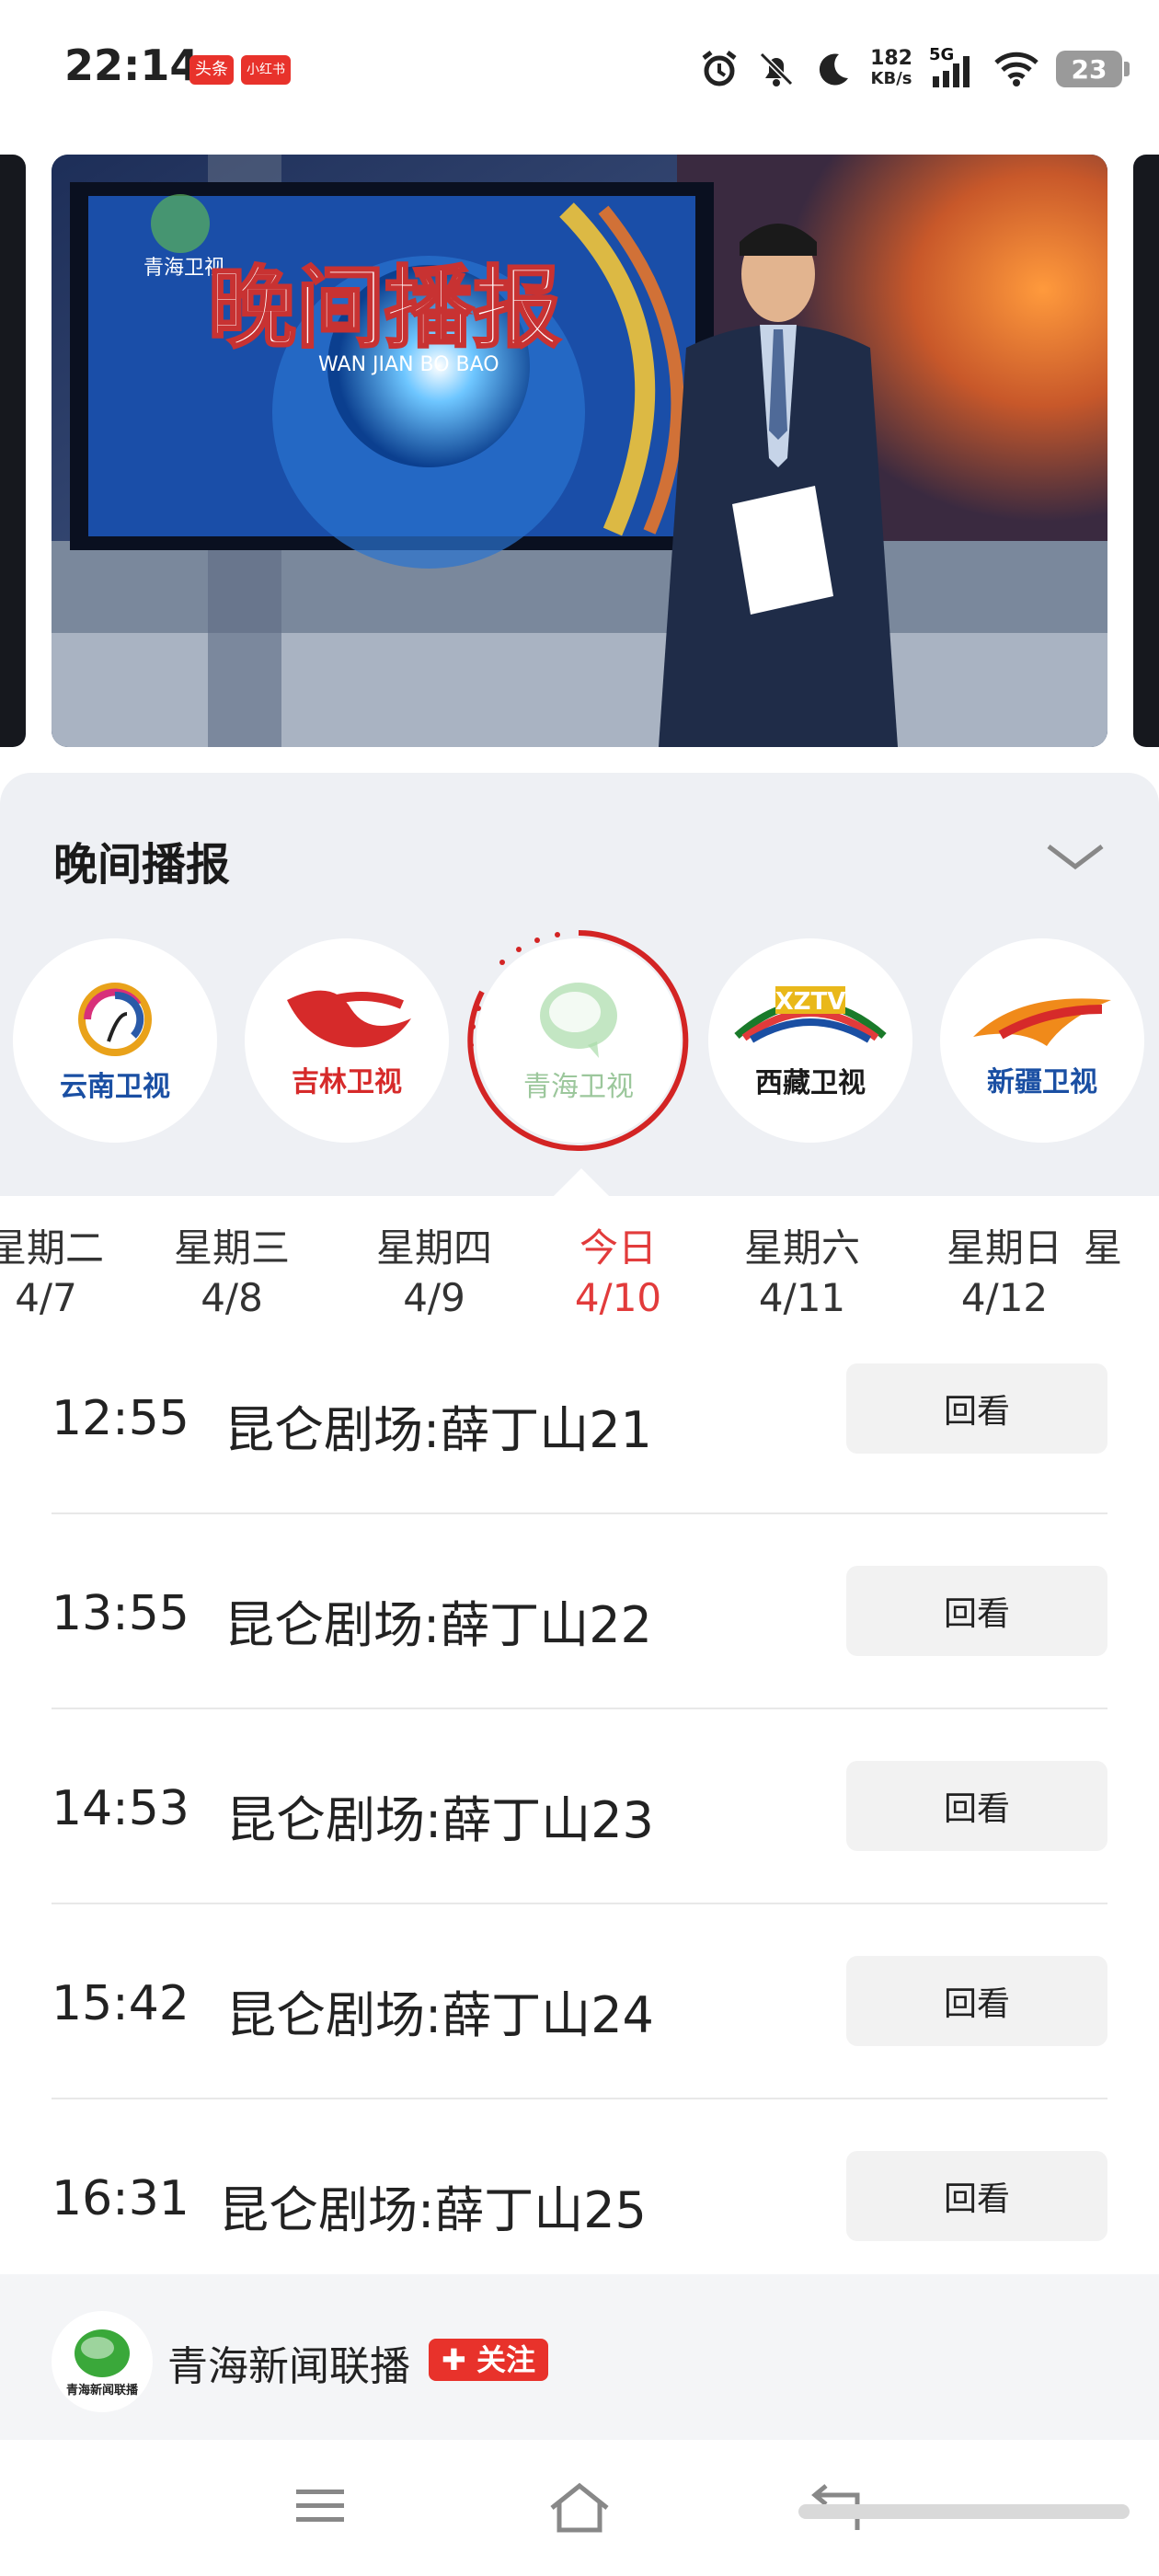 The height and width of the screenshot is (2576, 1159). What do you see at coordinates (13, 451) in the screenshot?
I see `prev-banner-card` at bounding box center [13, 451].